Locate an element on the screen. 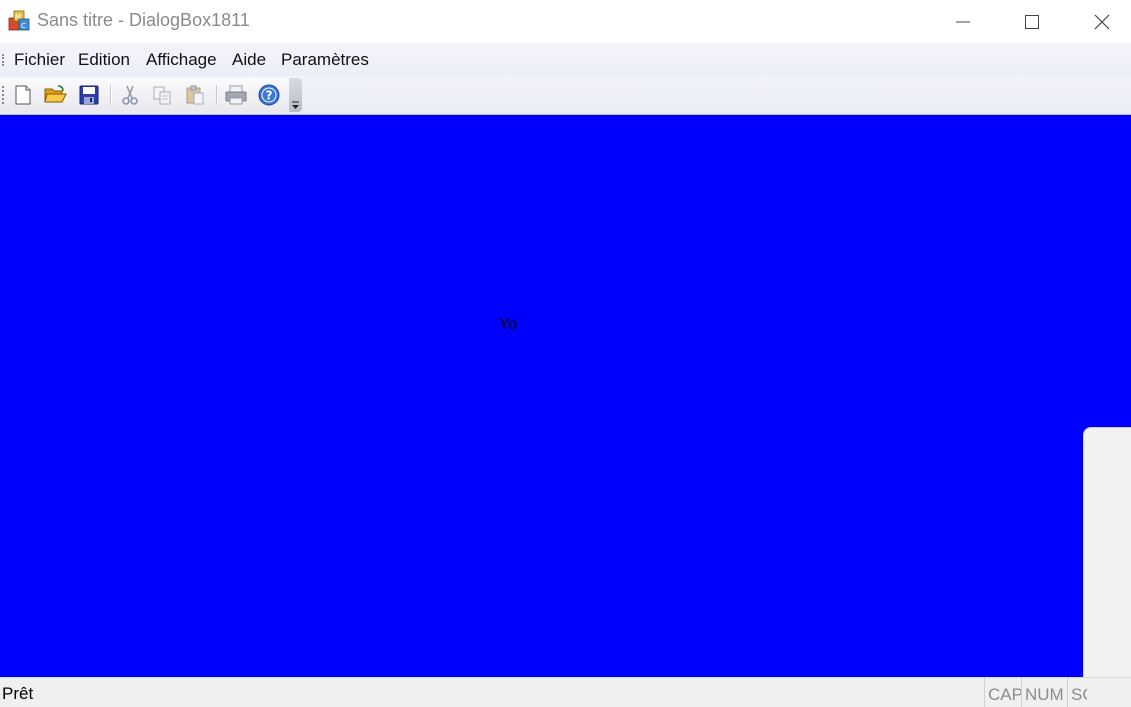  close-button is located at coordinates (1102, 21).